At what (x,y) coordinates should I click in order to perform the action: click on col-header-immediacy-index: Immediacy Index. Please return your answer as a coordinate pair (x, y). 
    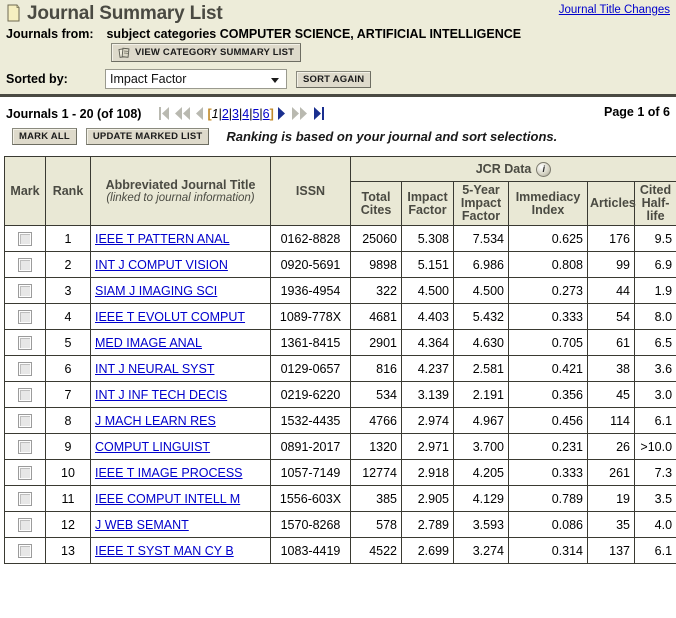
    Looking at the image, I should click on (548, 203).